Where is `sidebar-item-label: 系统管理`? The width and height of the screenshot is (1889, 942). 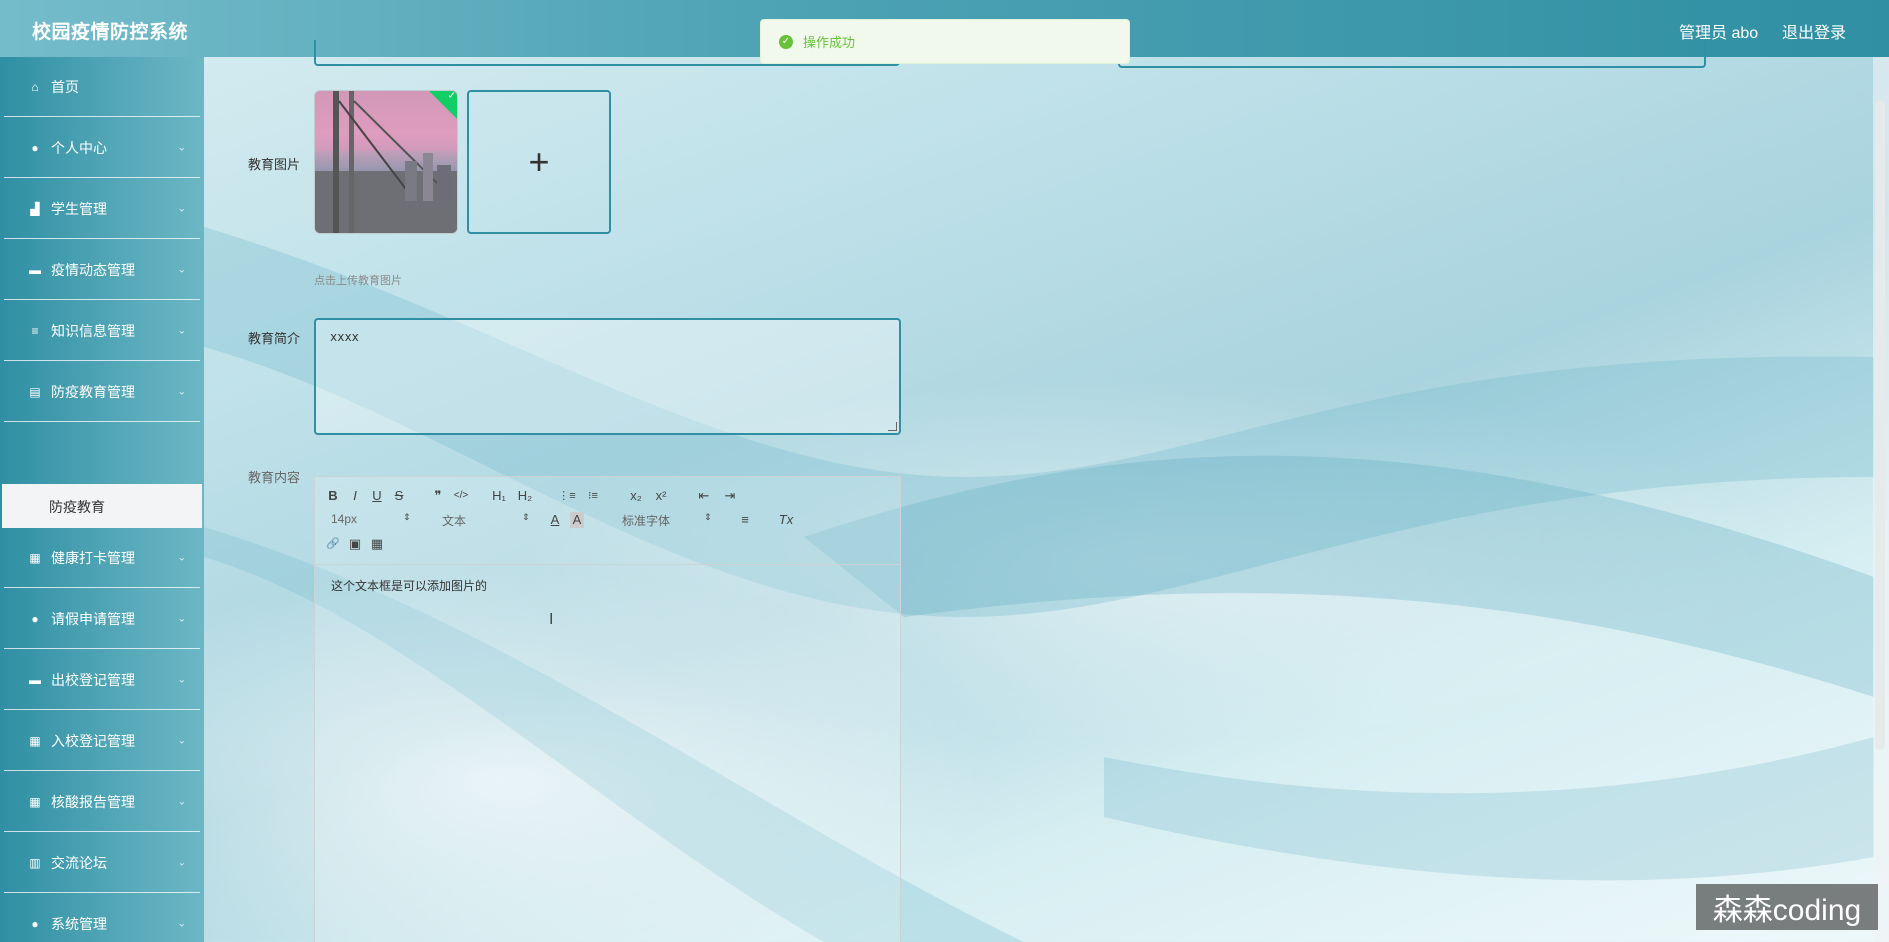 sidebar-item-label: 系统管理 is located at coordinates (79, 923).